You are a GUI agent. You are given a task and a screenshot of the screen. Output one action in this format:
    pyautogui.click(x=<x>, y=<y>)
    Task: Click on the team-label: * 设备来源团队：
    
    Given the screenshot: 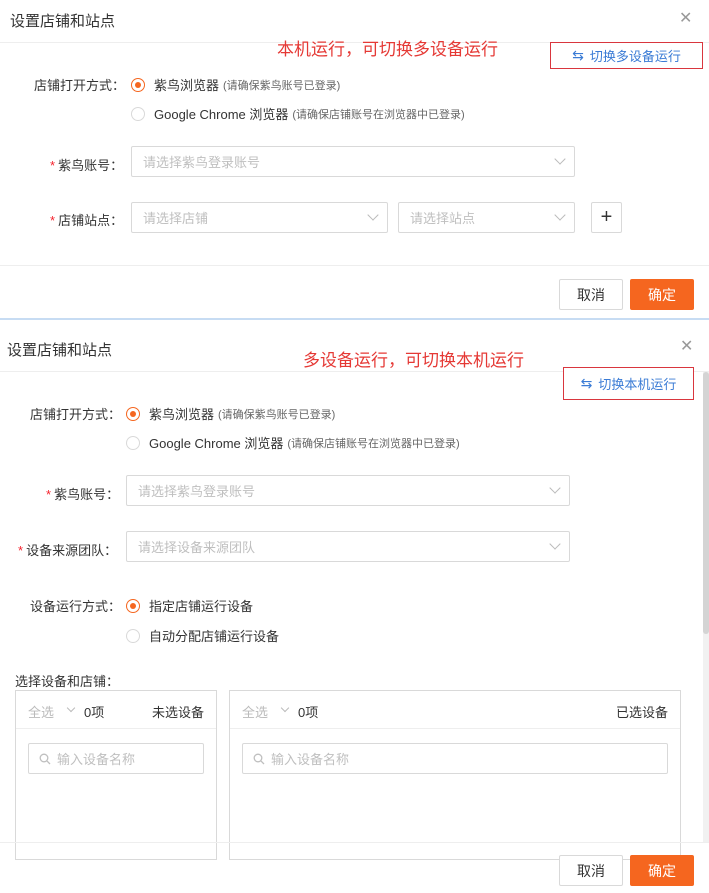 What is the action you would take?
    pyautogui.click(x=68, y=550)
    